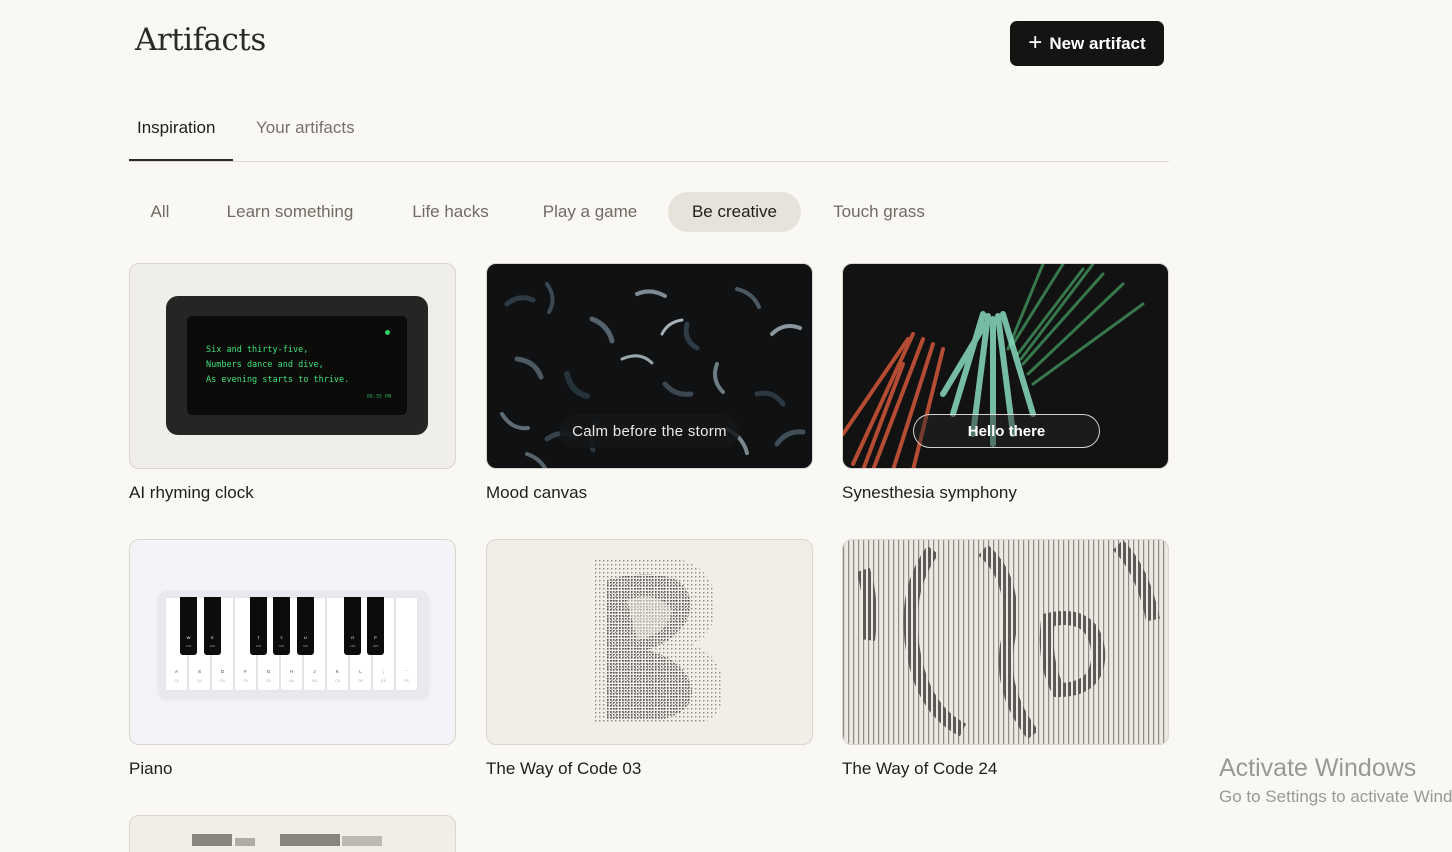 This screenshot has width=1452, height=852. What do you see at coordinates (1035, 42) in the screenshot?
I see `plus-icon: +` at bounding box center [1035, 42].